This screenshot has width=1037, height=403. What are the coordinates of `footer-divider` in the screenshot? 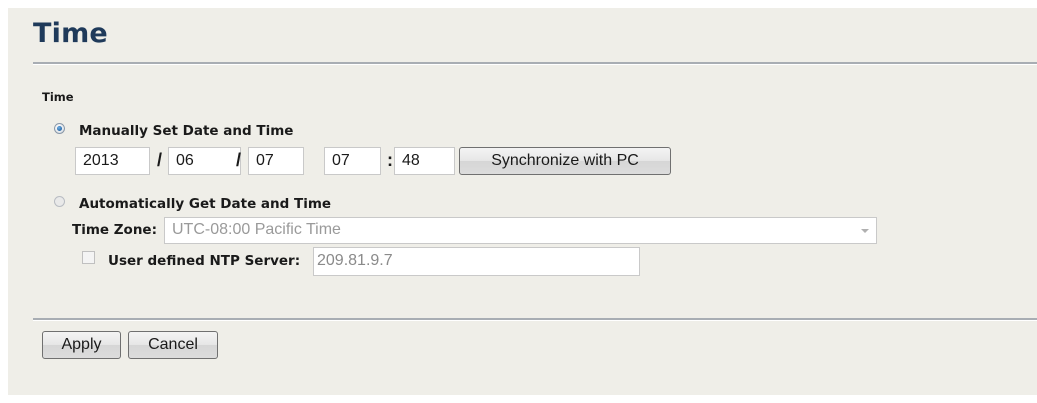 It's located at (535, 319).